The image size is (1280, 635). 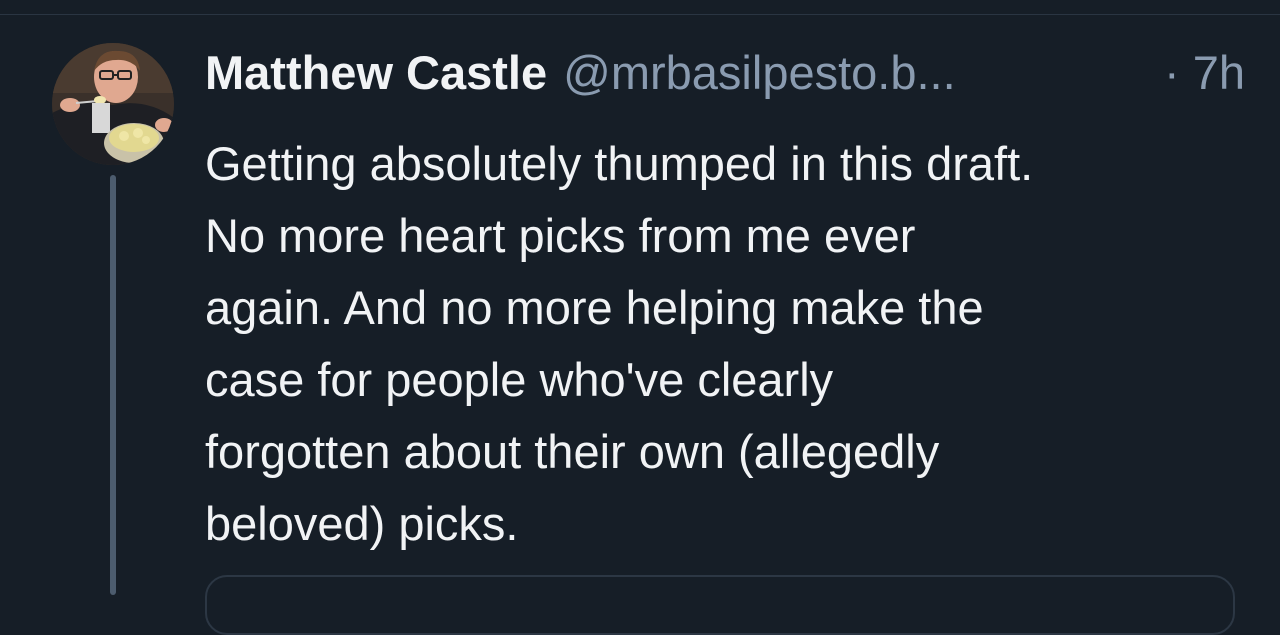 I want to click on post-timestamp: · 7h, so click(x=1204, y=73).